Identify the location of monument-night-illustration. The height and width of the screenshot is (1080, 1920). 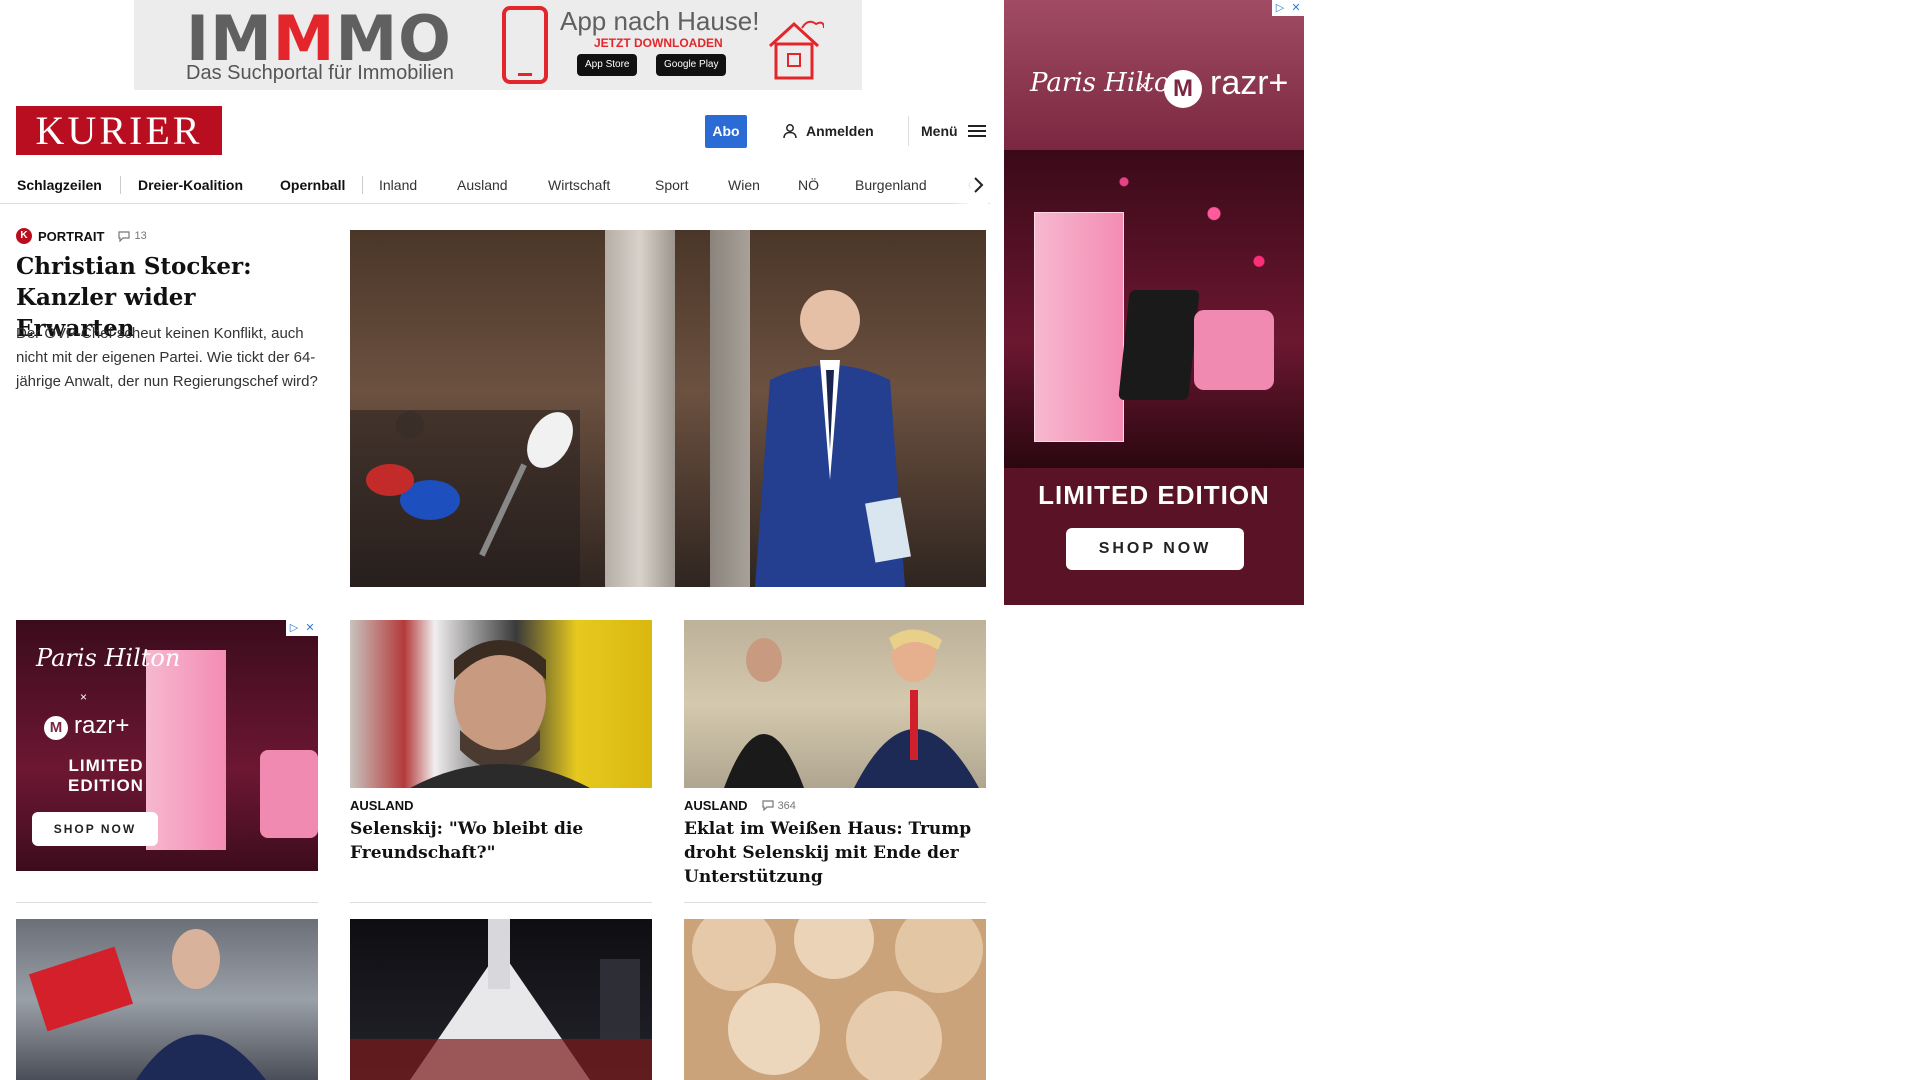
(501, 999).